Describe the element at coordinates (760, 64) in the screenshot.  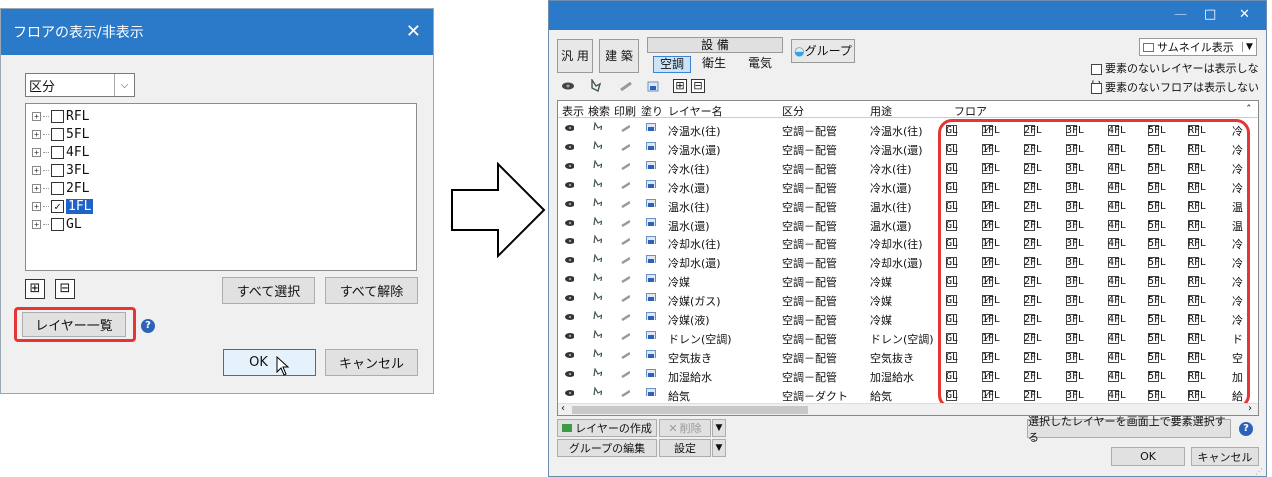
I see `tab-electric: 電気` at that location.